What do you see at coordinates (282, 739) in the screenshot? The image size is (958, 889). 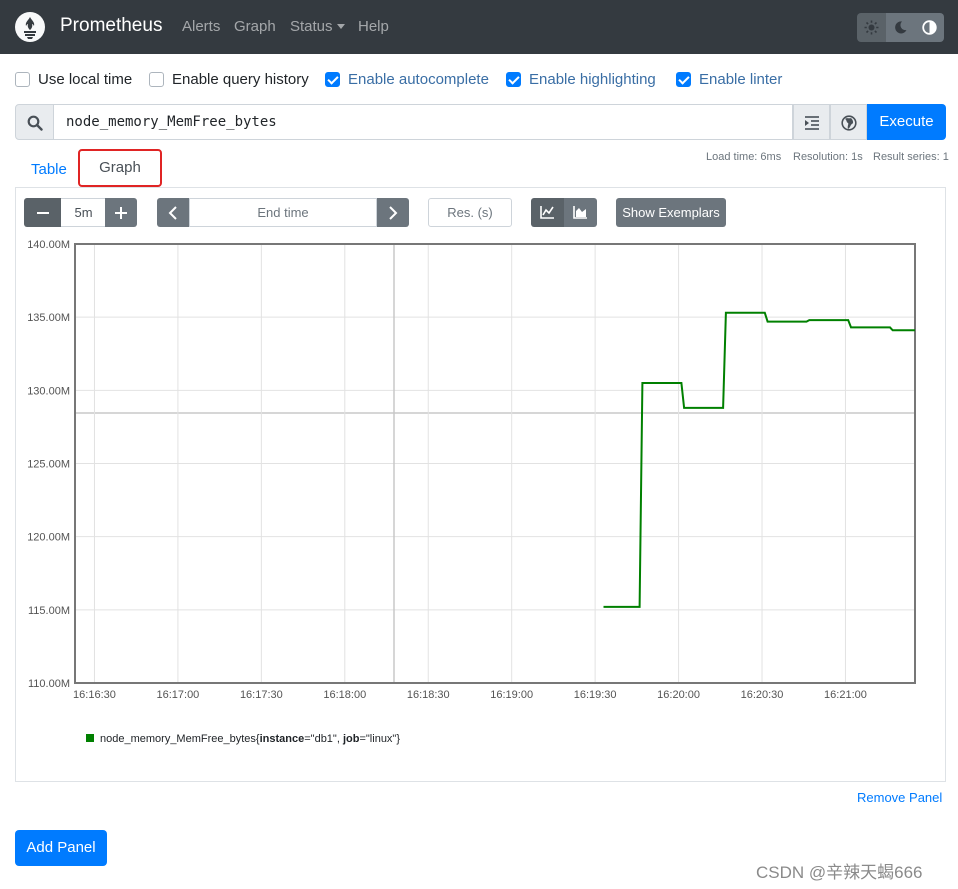 I see `legend-instance-key: instance` at bounding box center [282, 739].